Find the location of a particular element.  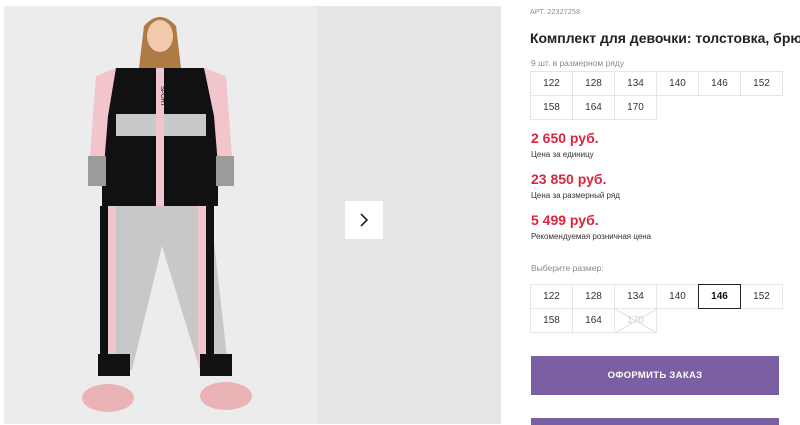

unit-price: 2 650 руб. is located at coordinates (565, 138).